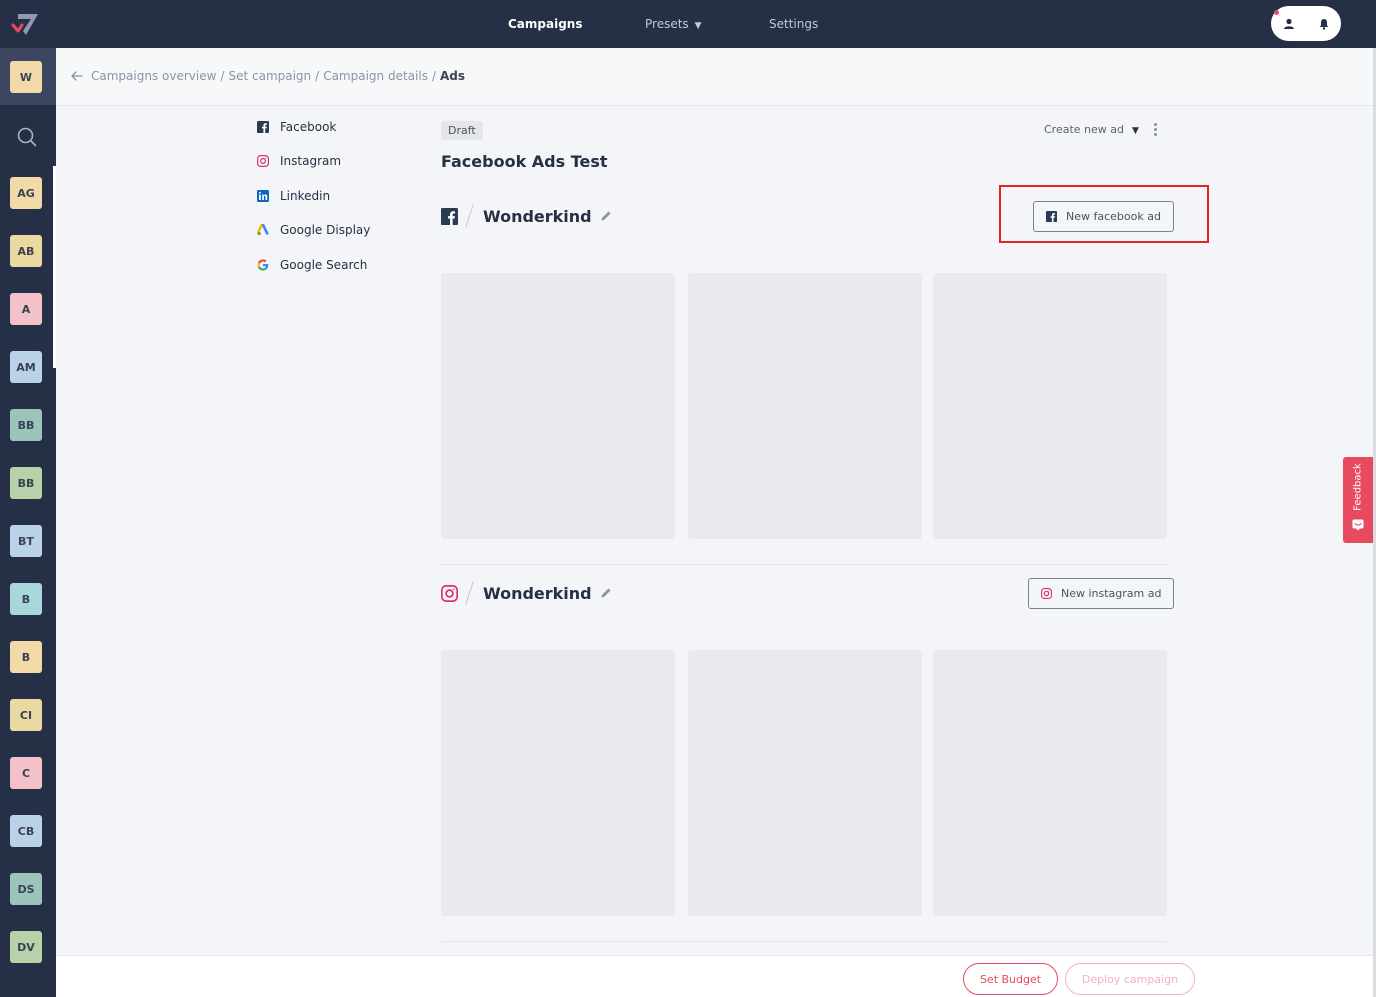 This screenshot has width=1376, height=997. Describe the element at coordinates (1358, 525) in the screenshot. I see `chat-icon` at that location.